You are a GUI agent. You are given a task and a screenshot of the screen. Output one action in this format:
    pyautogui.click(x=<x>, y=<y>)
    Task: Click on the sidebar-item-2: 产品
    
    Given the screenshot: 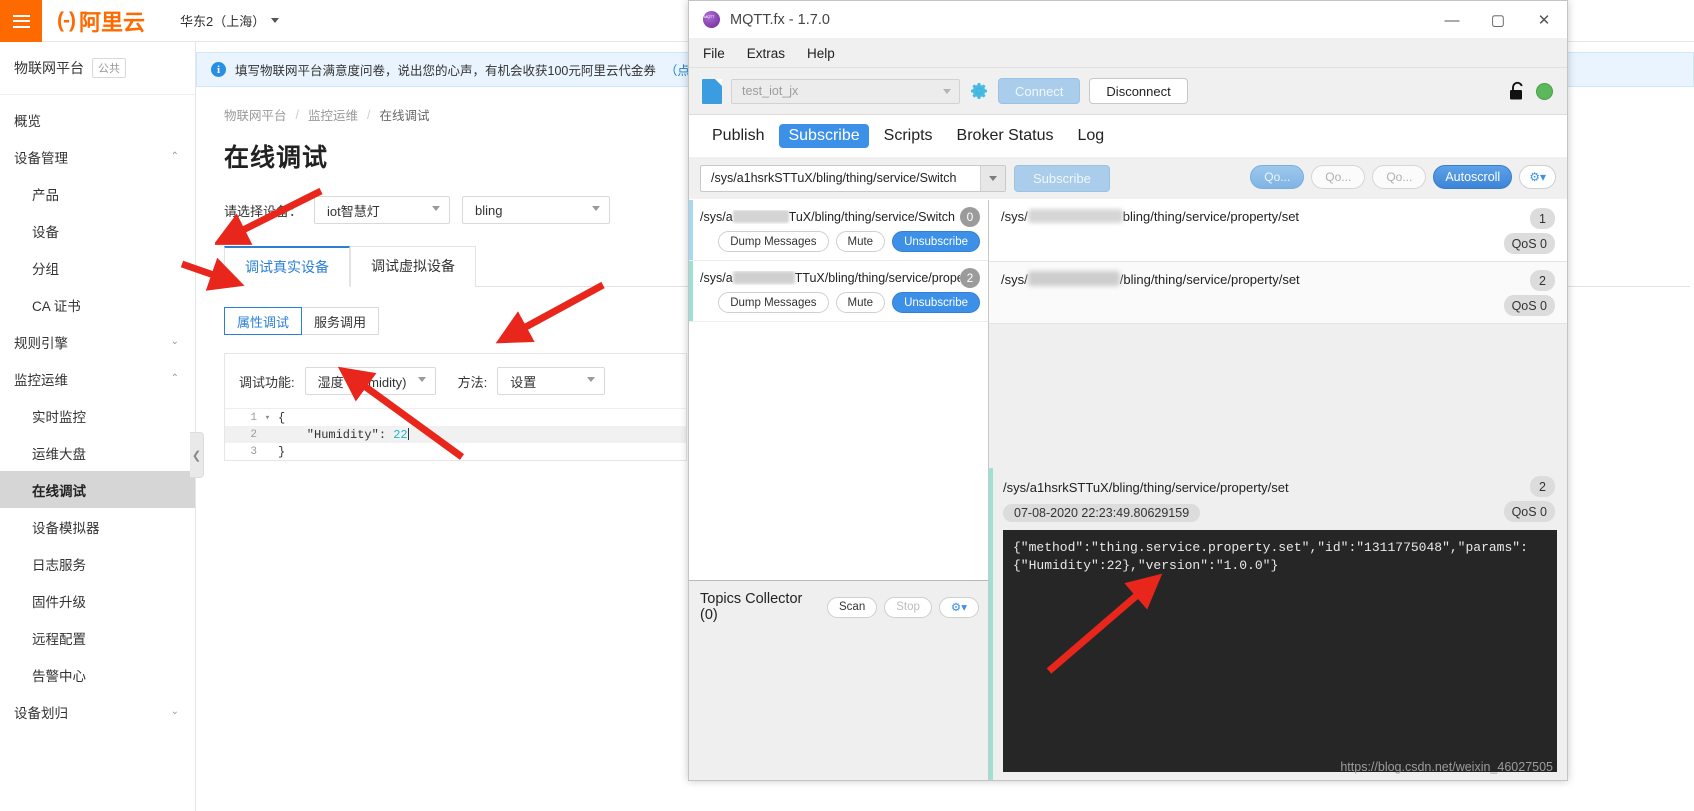 What is the action you would take?
    pyautogui.click(x=97, y=193)
    